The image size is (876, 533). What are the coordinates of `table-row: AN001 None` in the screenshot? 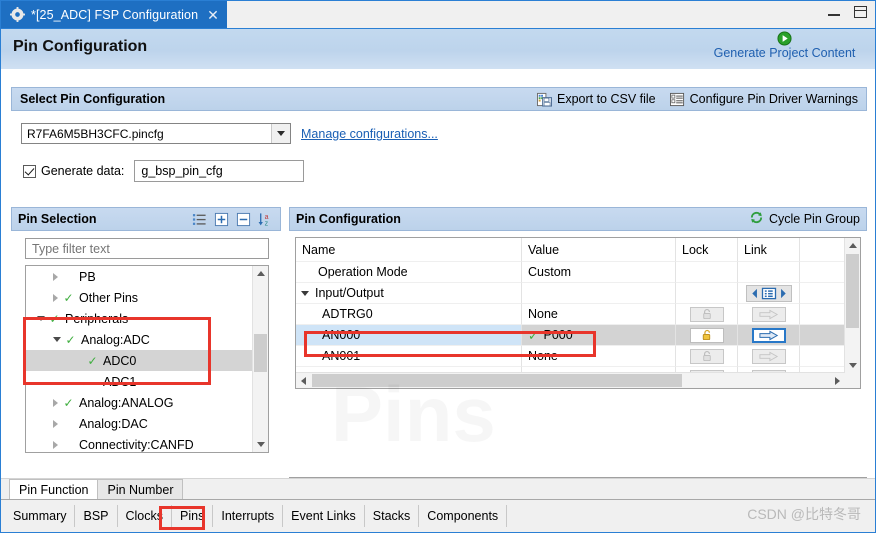 It's located at (570, 356).